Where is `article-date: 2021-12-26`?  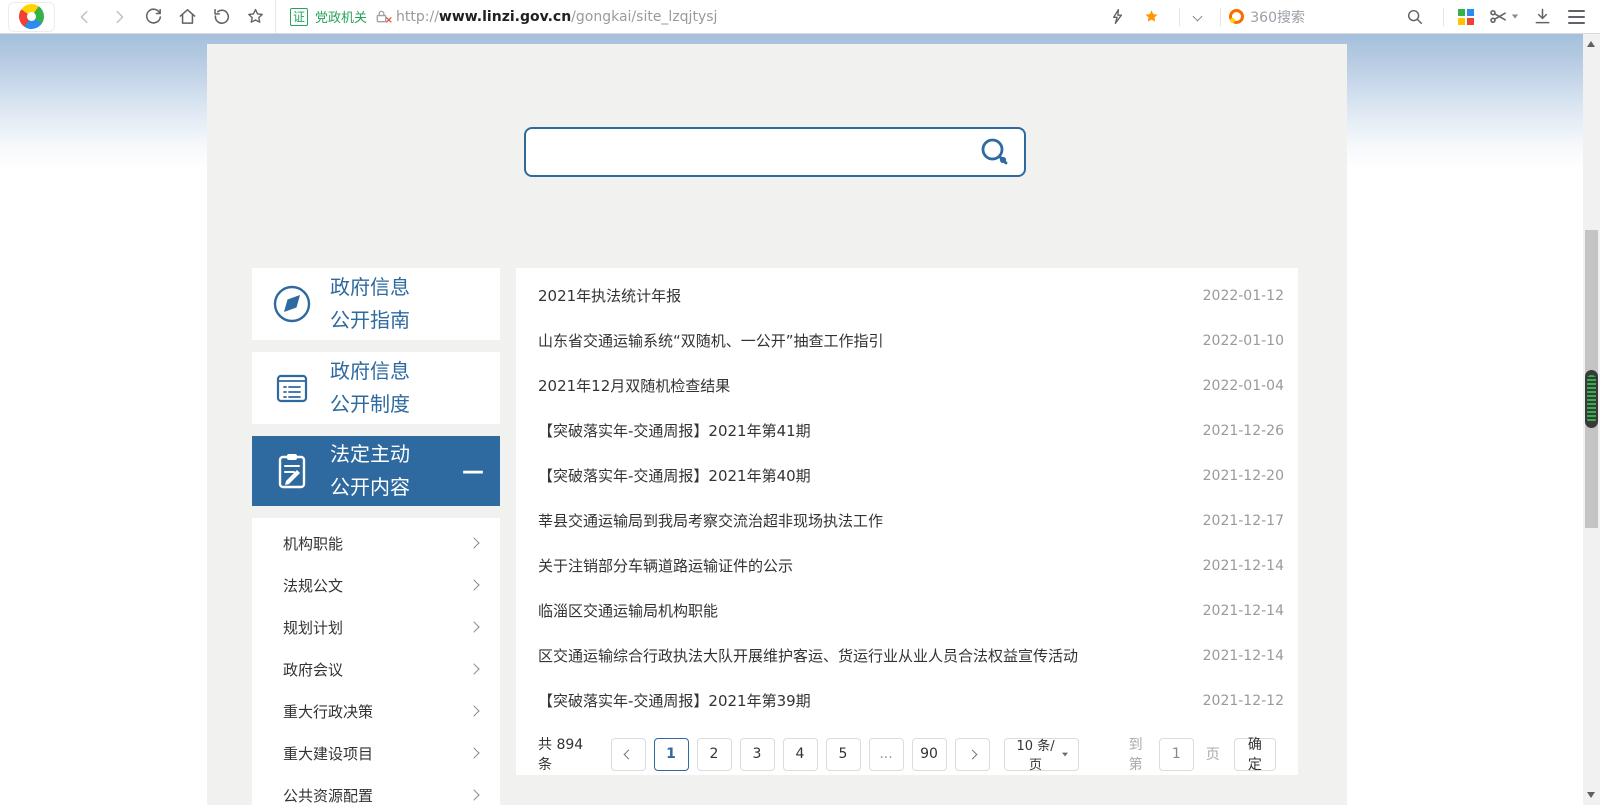
article-date: 2021-12-26 is located at coordinates (1243, 430).